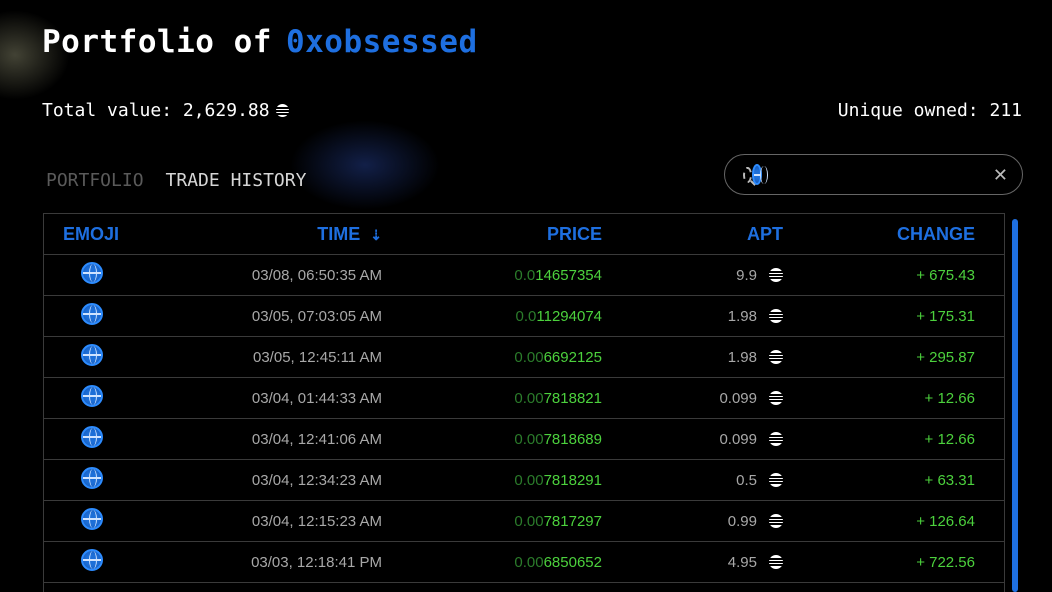 This screenshot has width=1052, height=592. What do you see at coordinates (880, 234) in the screenshot?
I see `column-change: CHANGE` at bounding box center [880, 234].